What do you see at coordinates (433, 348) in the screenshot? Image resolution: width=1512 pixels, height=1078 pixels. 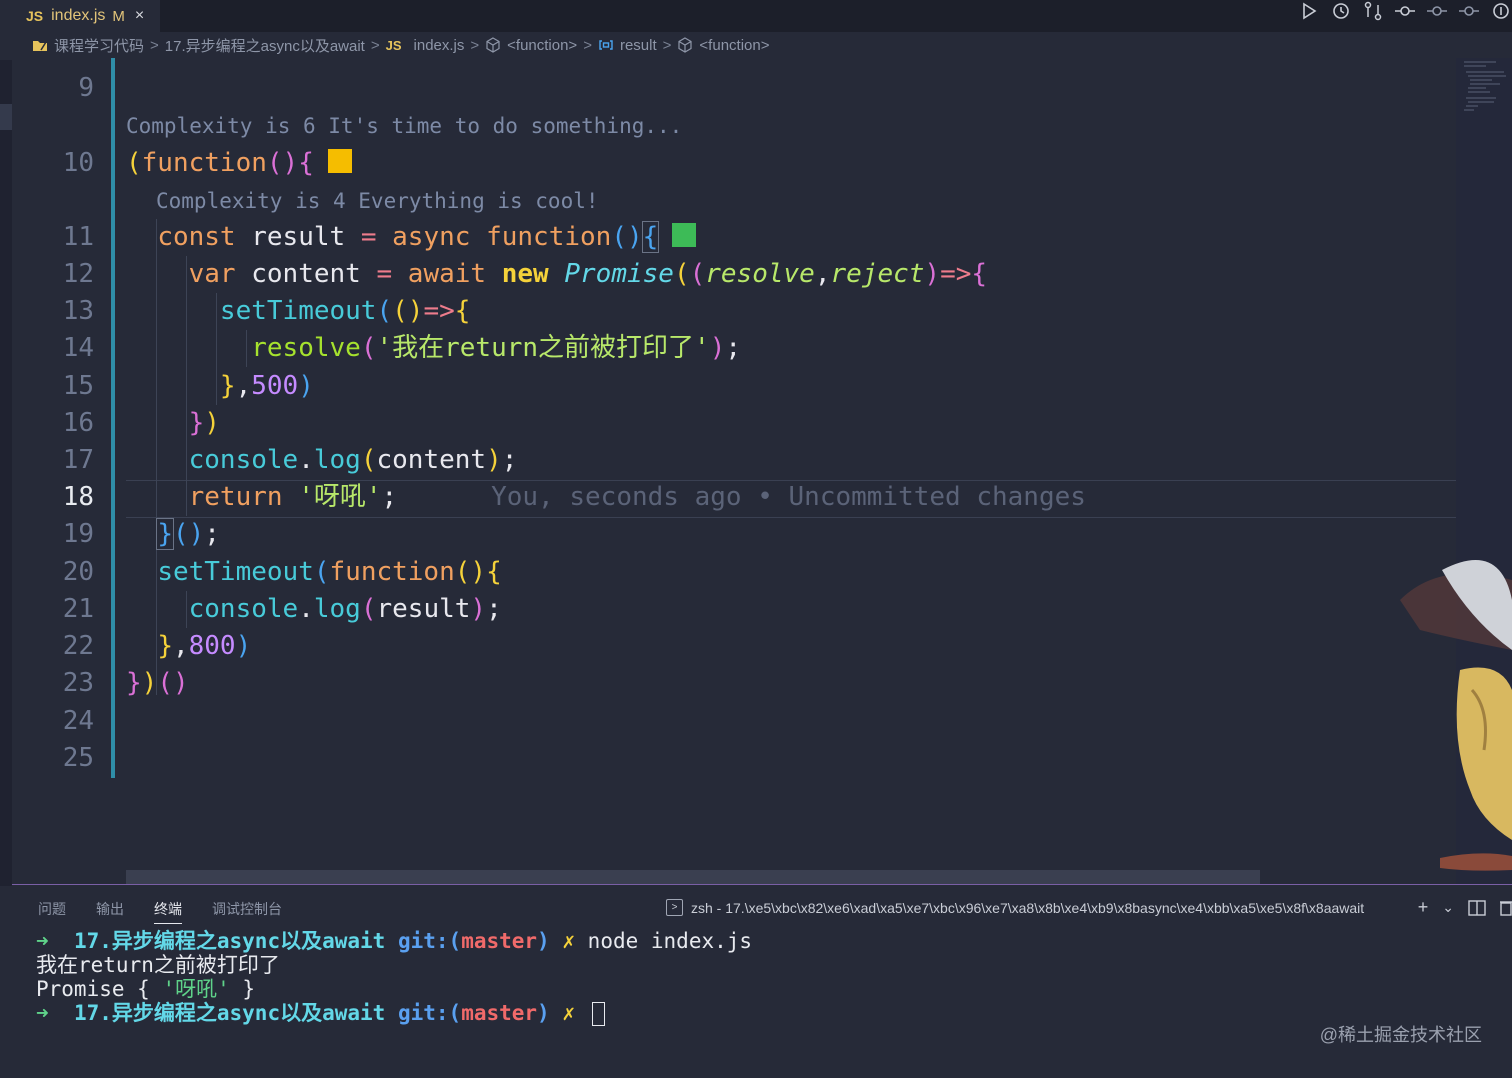 I see `code-line-14: resolve('我在return之前被打印了');` at bounding box center [433, 348].